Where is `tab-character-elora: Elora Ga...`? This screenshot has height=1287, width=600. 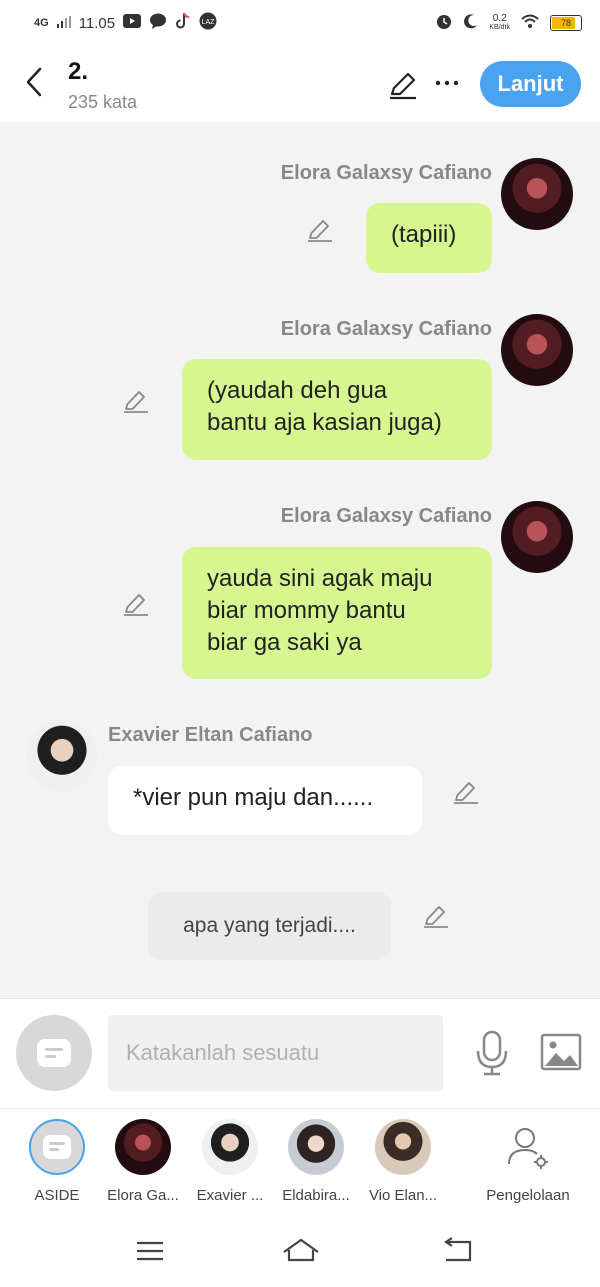
tab-character-elora: Elora Ga... is located at coordinates (143, 1166).